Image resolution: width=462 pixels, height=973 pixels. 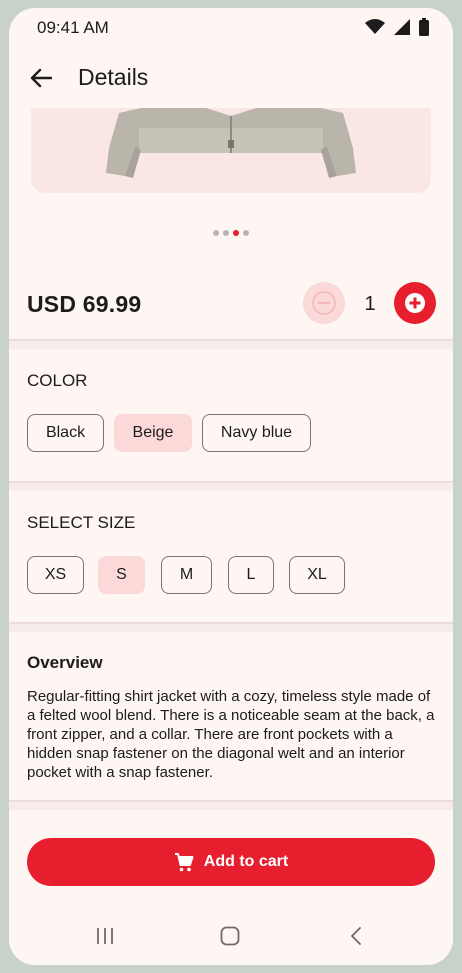 I want to click on back-arrow-icon, so click(x=41, y=78).